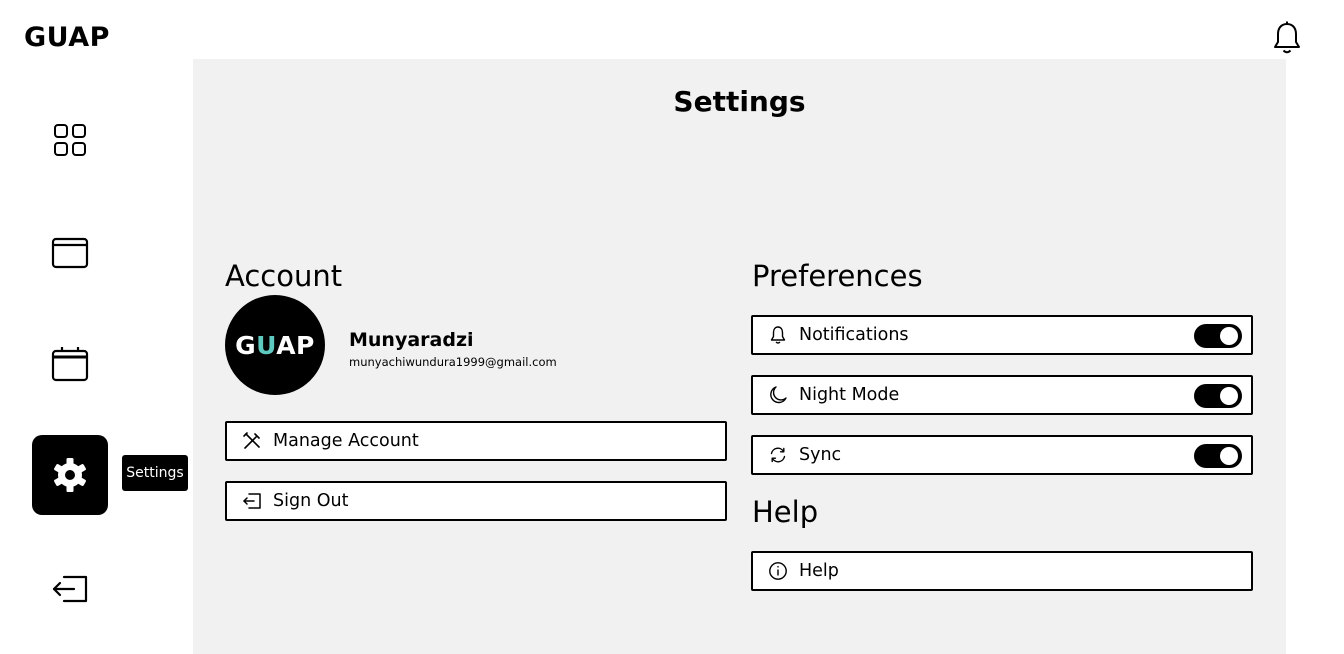  What do you see at coordinates (411, 340) in the screenshot?
I see `user-name: Munyaradzi` at bounding box center [411, 340].